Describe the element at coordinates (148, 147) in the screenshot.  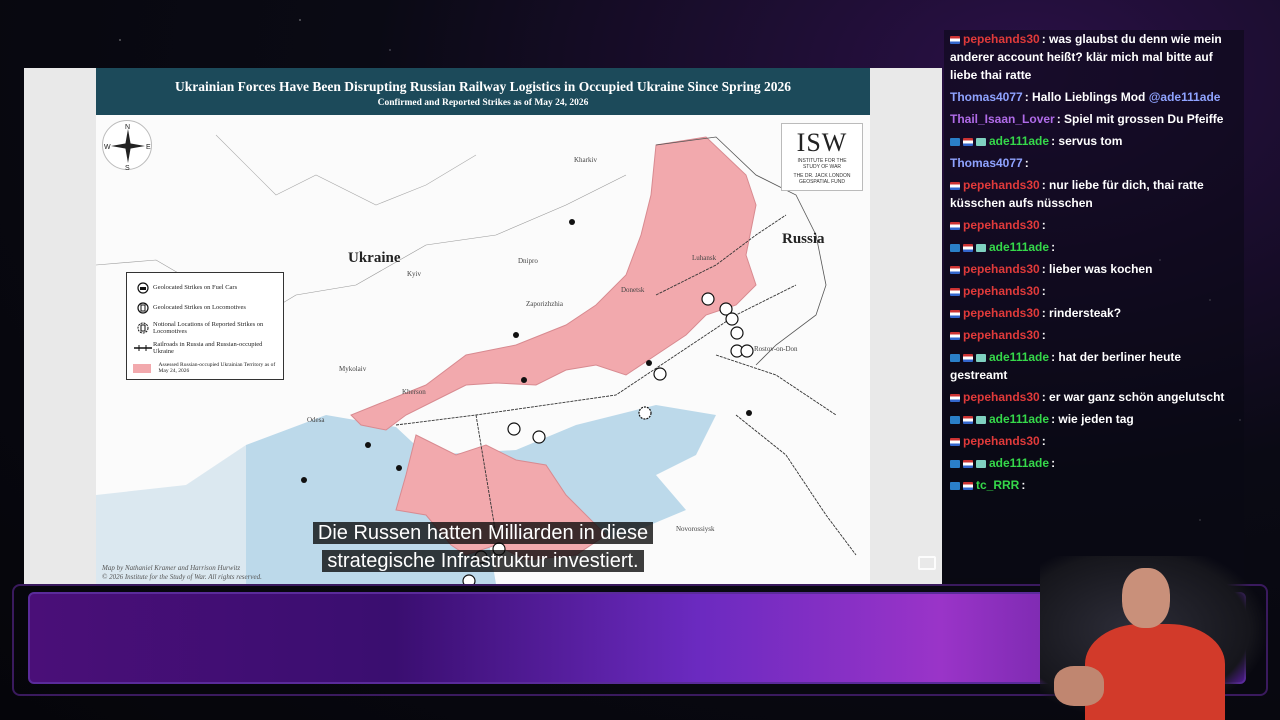
I see `svg-text: E` at that location.